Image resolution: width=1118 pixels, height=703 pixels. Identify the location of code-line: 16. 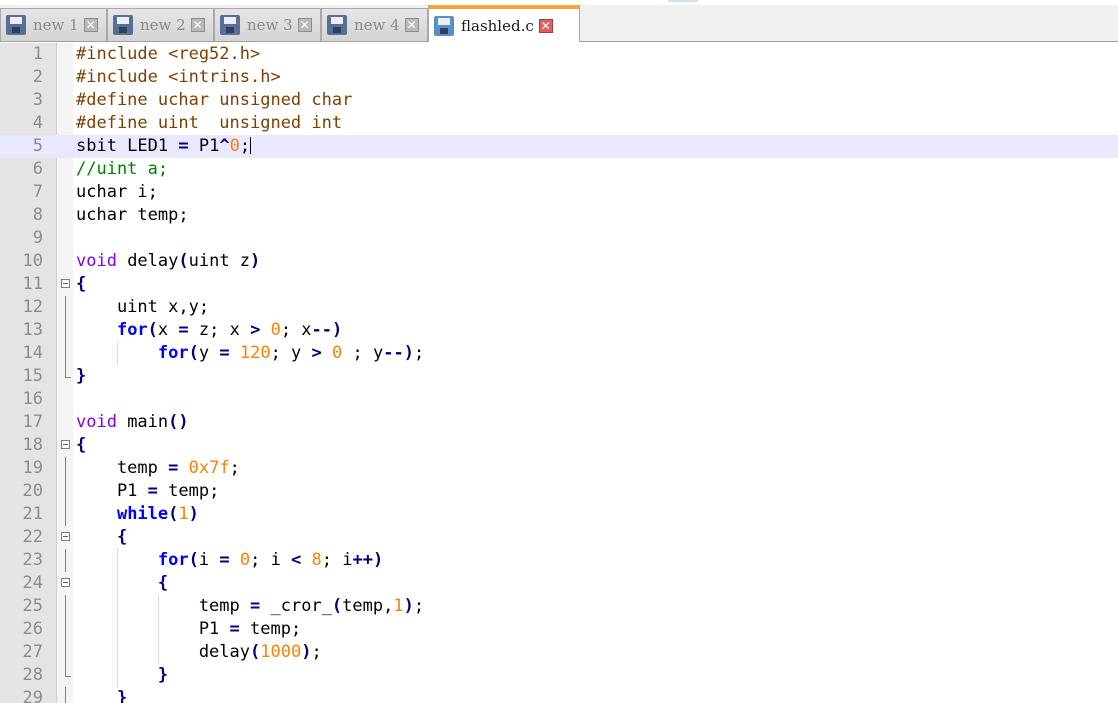
(559, 399).